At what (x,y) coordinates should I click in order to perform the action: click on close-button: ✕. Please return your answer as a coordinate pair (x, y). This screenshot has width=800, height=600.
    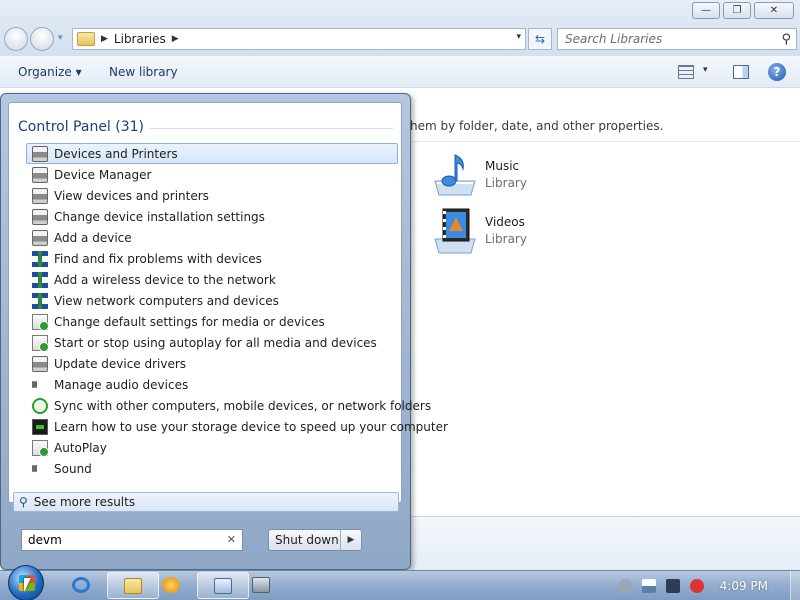
    Looking at the image, I should click on (774, 10).